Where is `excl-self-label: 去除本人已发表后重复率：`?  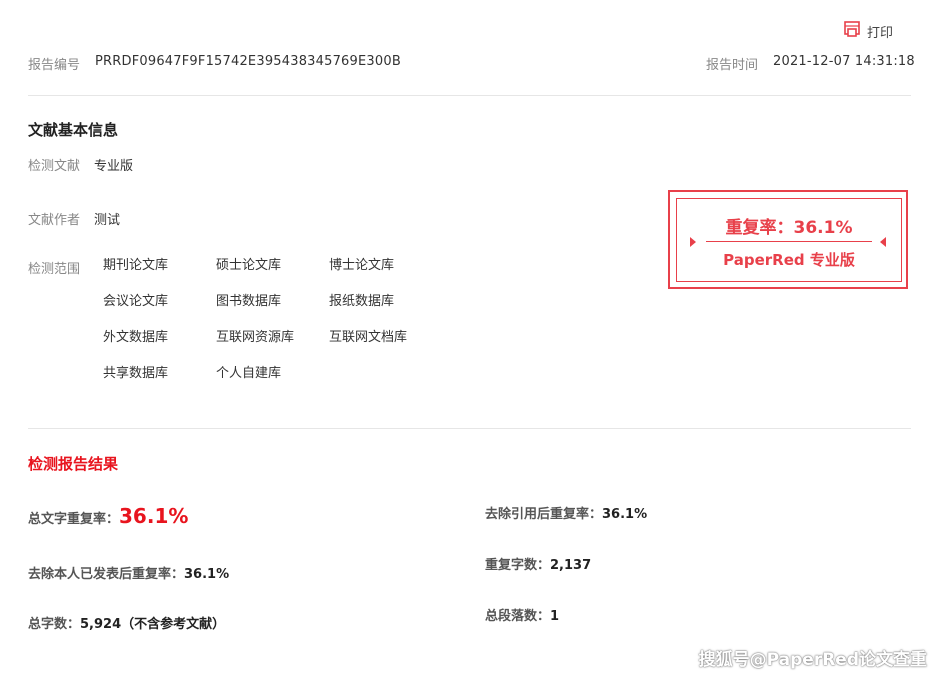
excl-self-label: 去除本人已发表后重复率： is located at coordinates (106, 574).